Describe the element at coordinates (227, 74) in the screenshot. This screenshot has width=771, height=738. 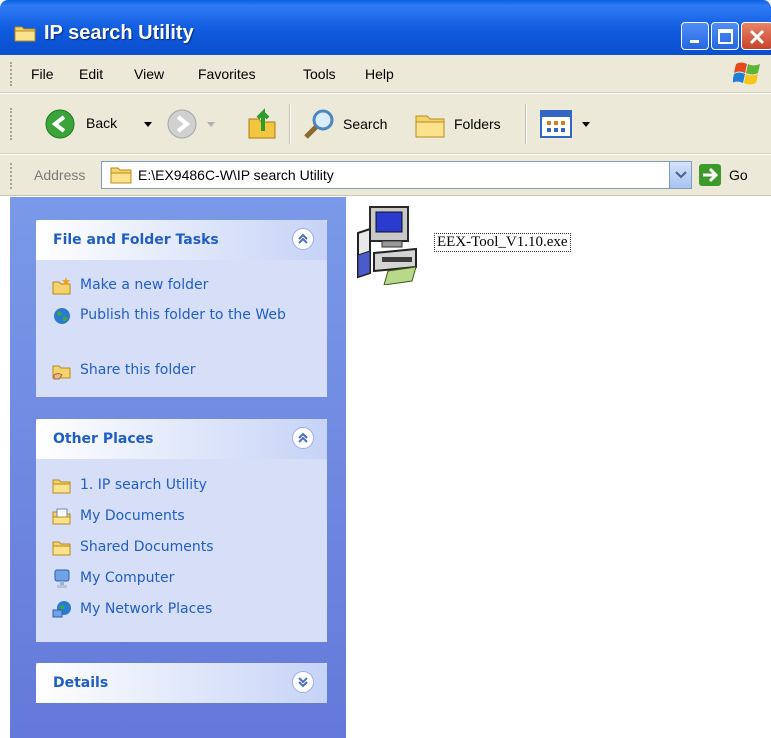
I see `menu-favorites: Favorites` at that location.